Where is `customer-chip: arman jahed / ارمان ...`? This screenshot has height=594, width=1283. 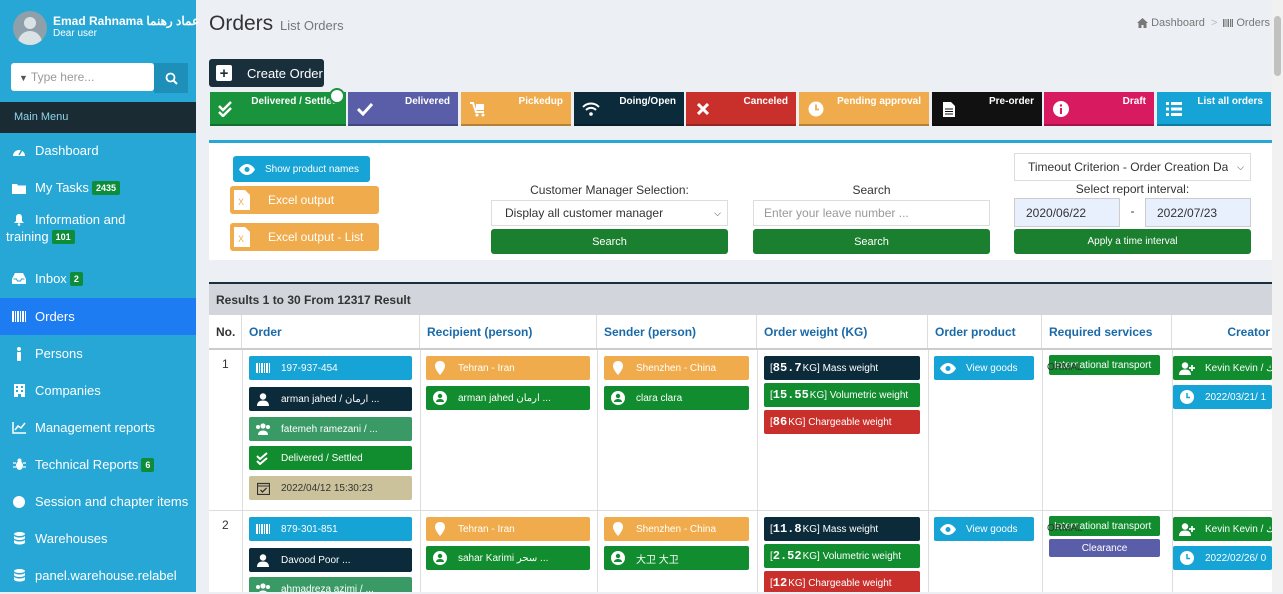 customer-chip: arman jahed / ارمان ... is located at coordinates (330, 399).